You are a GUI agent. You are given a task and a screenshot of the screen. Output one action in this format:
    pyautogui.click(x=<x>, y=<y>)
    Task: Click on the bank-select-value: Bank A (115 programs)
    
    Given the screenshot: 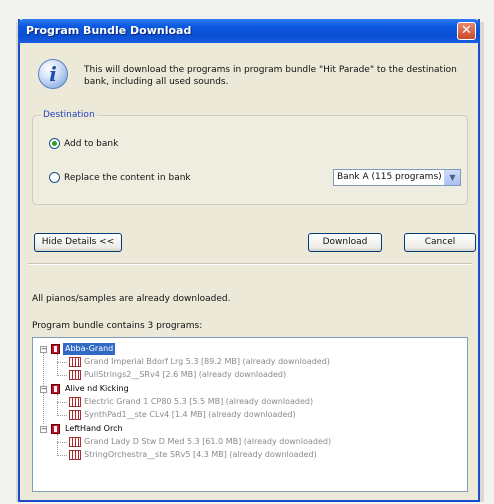 What is the action you would take?
    pyautogui.click(x=389, y=177)
    